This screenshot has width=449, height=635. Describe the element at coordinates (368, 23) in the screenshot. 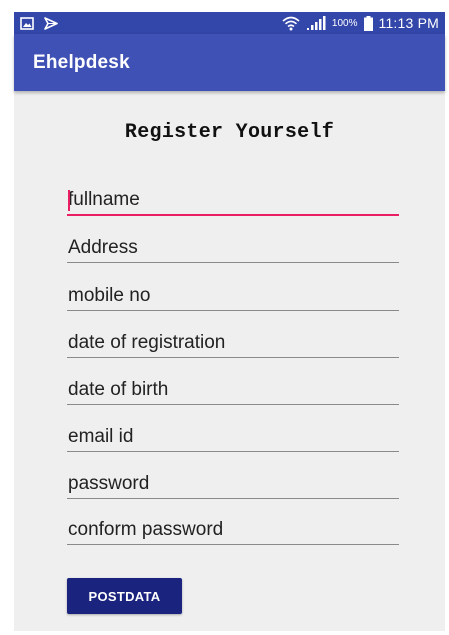

I see `battery-icon` at that location.